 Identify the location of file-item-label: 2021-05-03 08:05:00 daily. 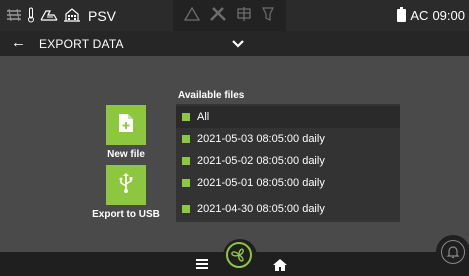
(261, 139).